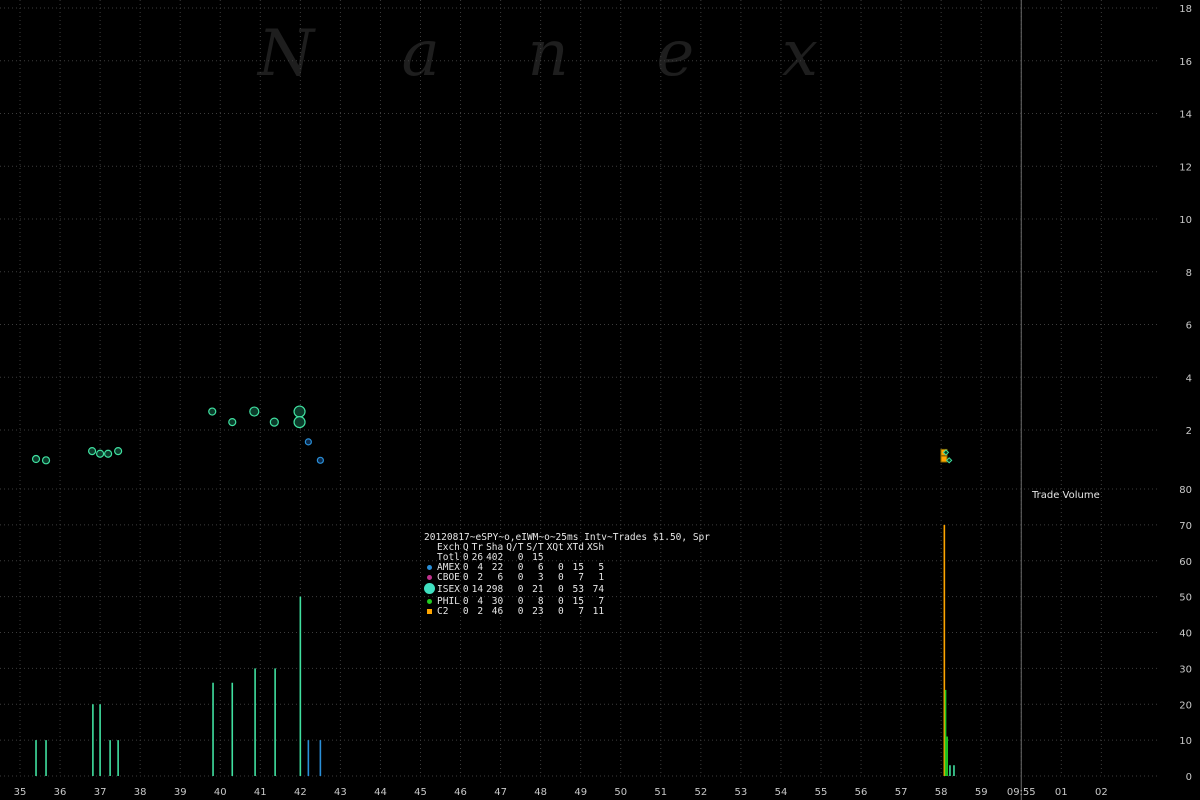 Image resolution: width=1200 pixels, height=800 pixels. I want to click on legend-cell: 1, so click(601, 577).